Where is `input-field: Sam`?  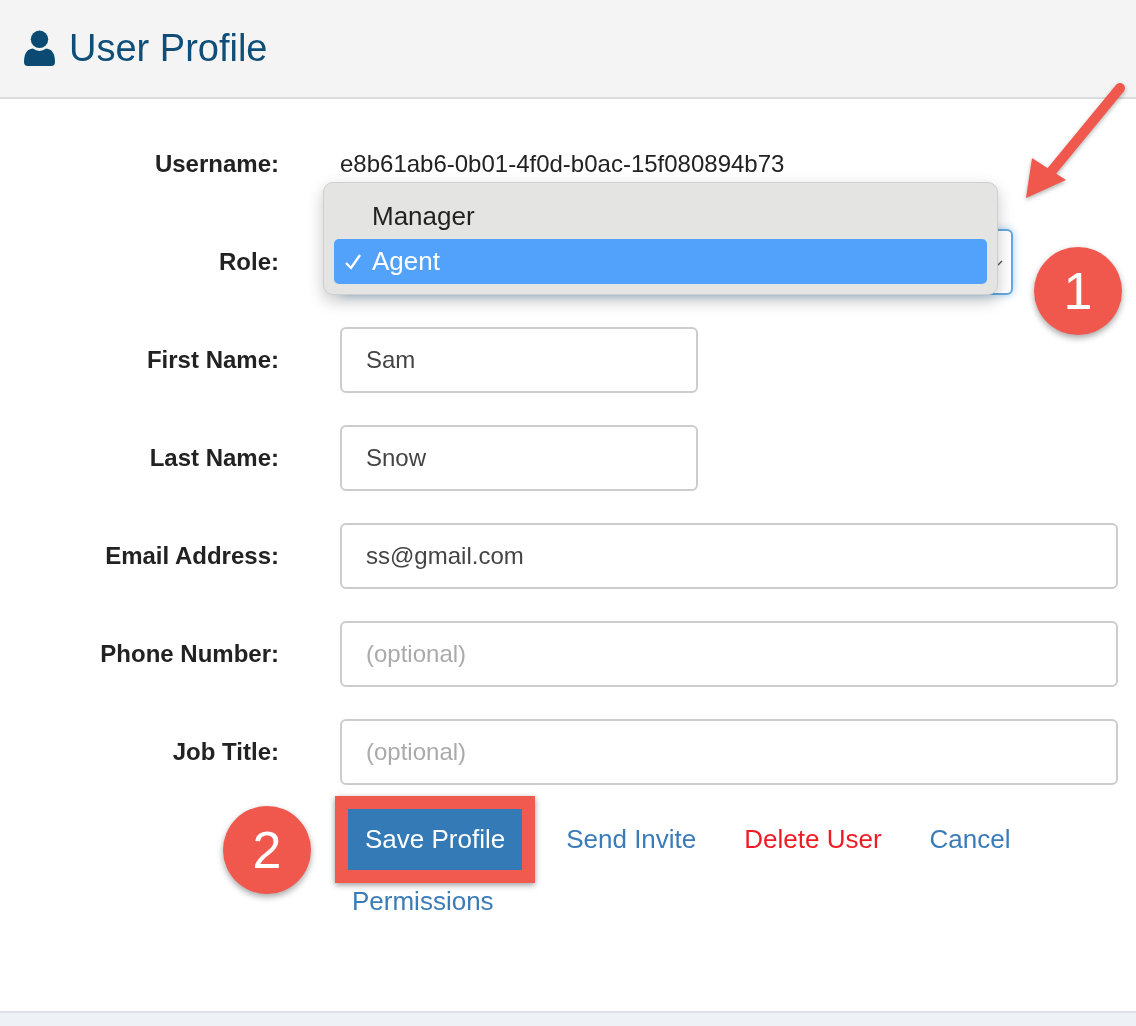
input-field: Sam is located at coordinates (519, 360).